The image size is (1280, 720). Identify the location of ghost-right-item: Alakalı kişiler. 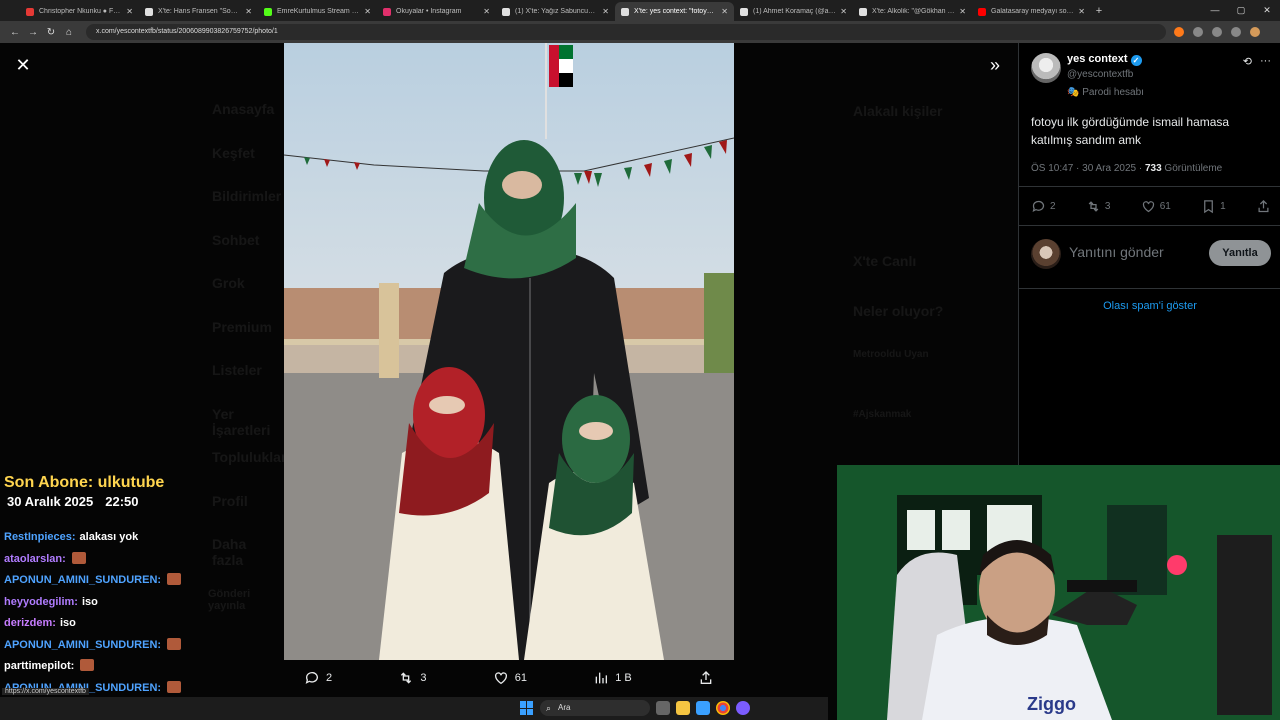
(898, 111).